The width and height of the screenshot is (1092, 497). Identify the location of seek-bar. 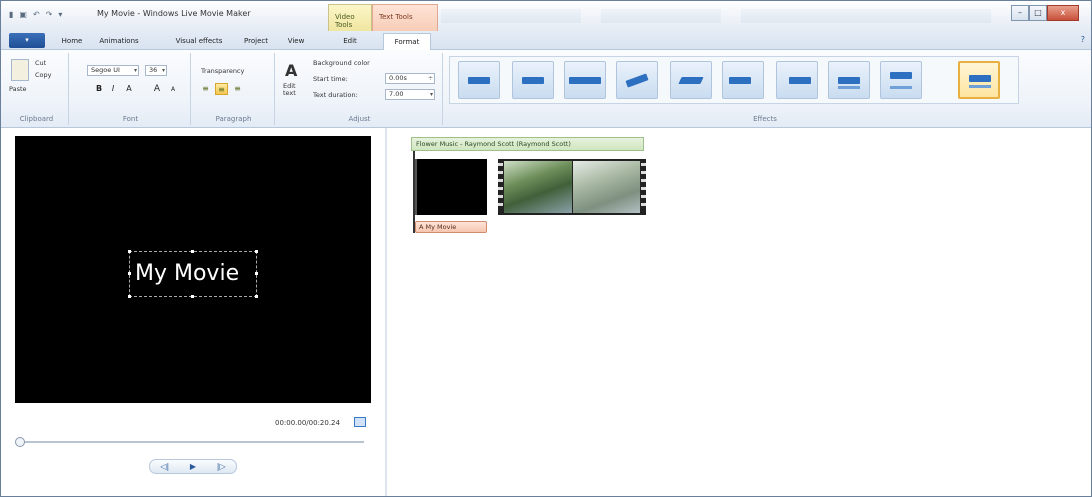
(191, 442).